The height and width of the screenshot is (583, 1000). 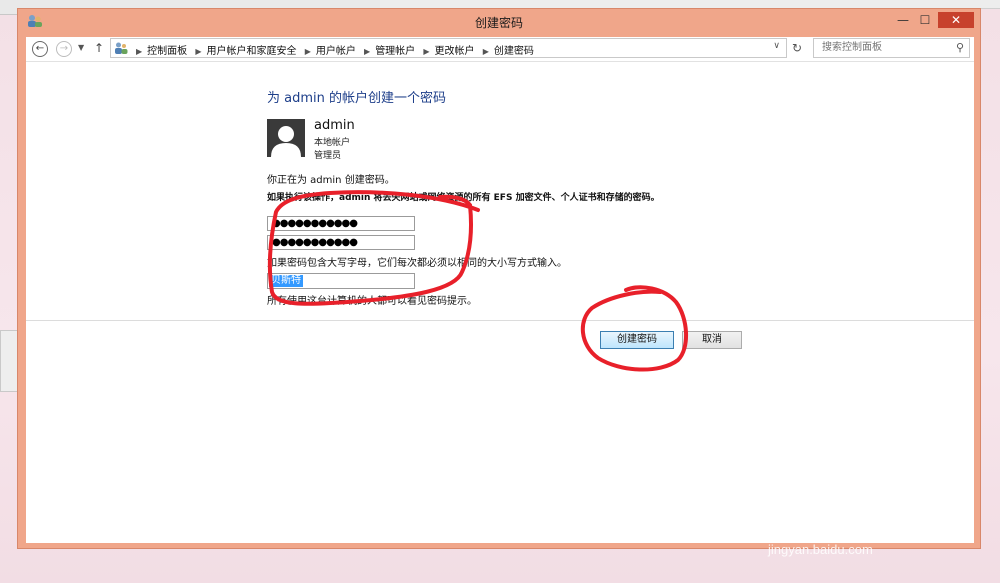 I want to click on breadcrumb-item: 用户帐户和家庭安全, so click(x=252, y=51).